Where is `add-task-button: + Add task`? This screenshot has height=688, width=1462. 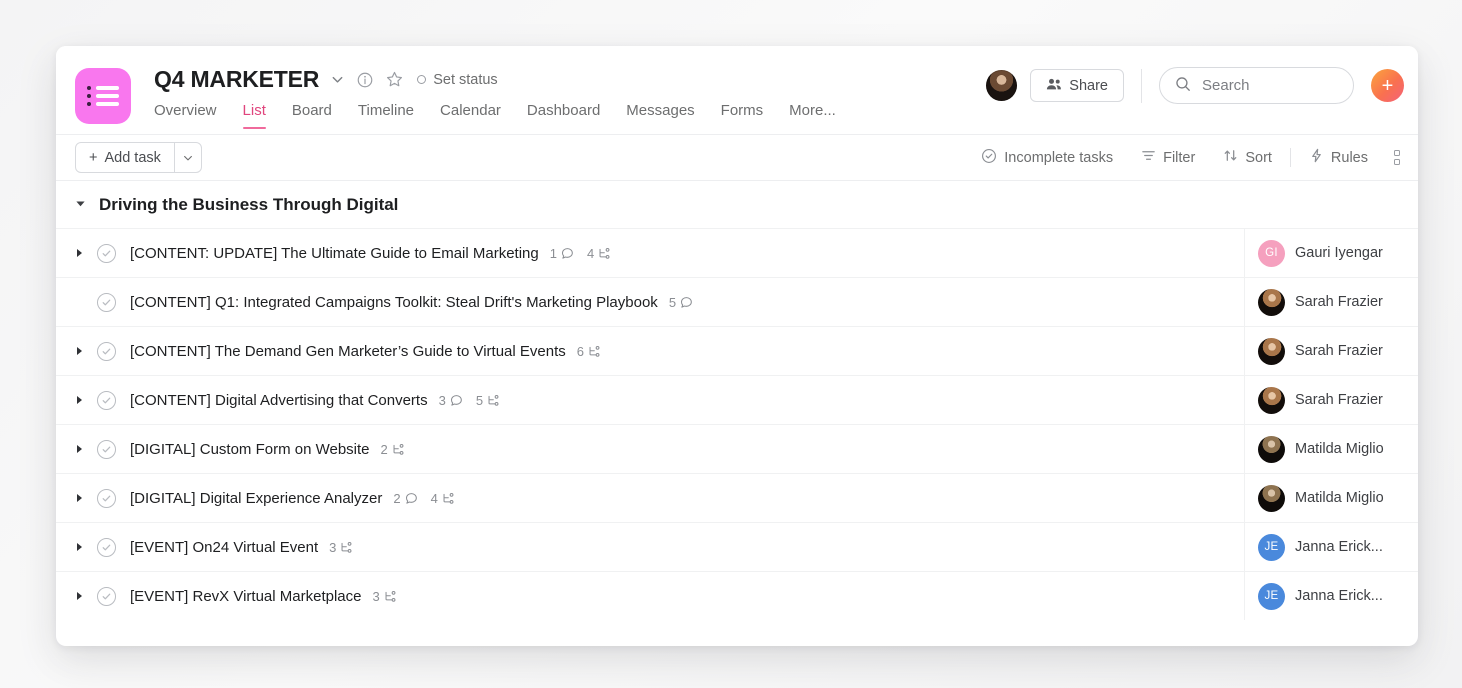 add-task-button: + Add task is located at coordinates (138, 157).